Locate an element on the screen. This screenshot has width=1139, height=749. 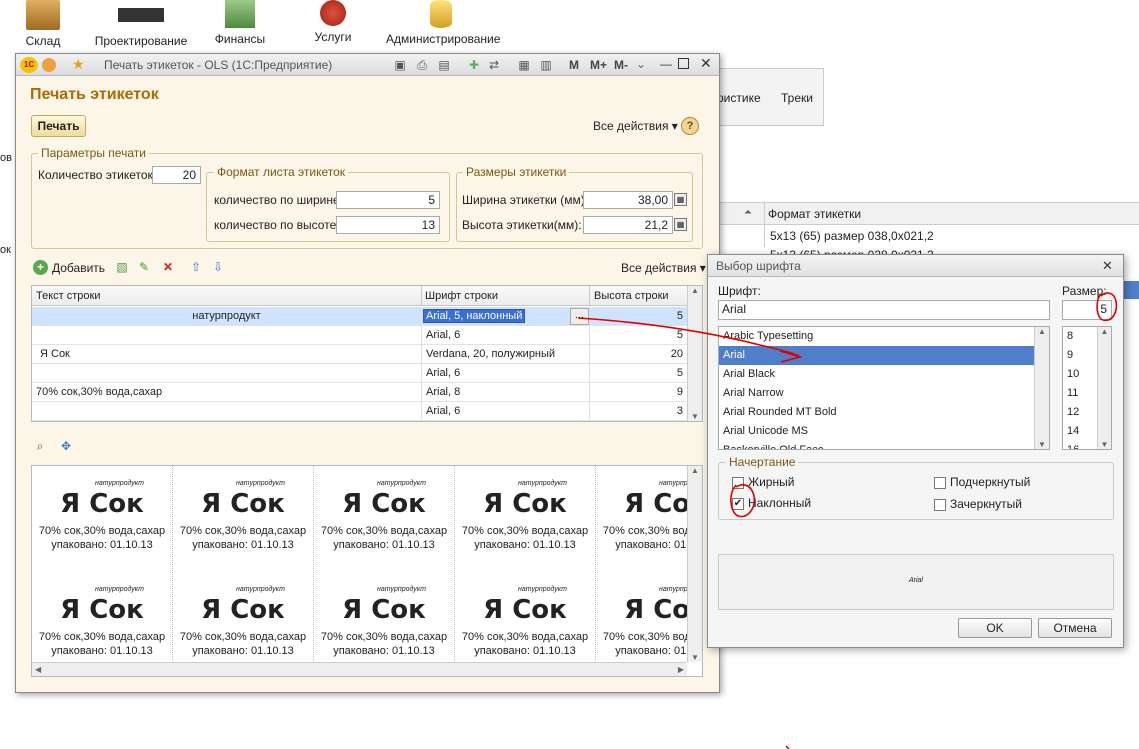
annotation-circle-italic is located at coordinates (743, 501).